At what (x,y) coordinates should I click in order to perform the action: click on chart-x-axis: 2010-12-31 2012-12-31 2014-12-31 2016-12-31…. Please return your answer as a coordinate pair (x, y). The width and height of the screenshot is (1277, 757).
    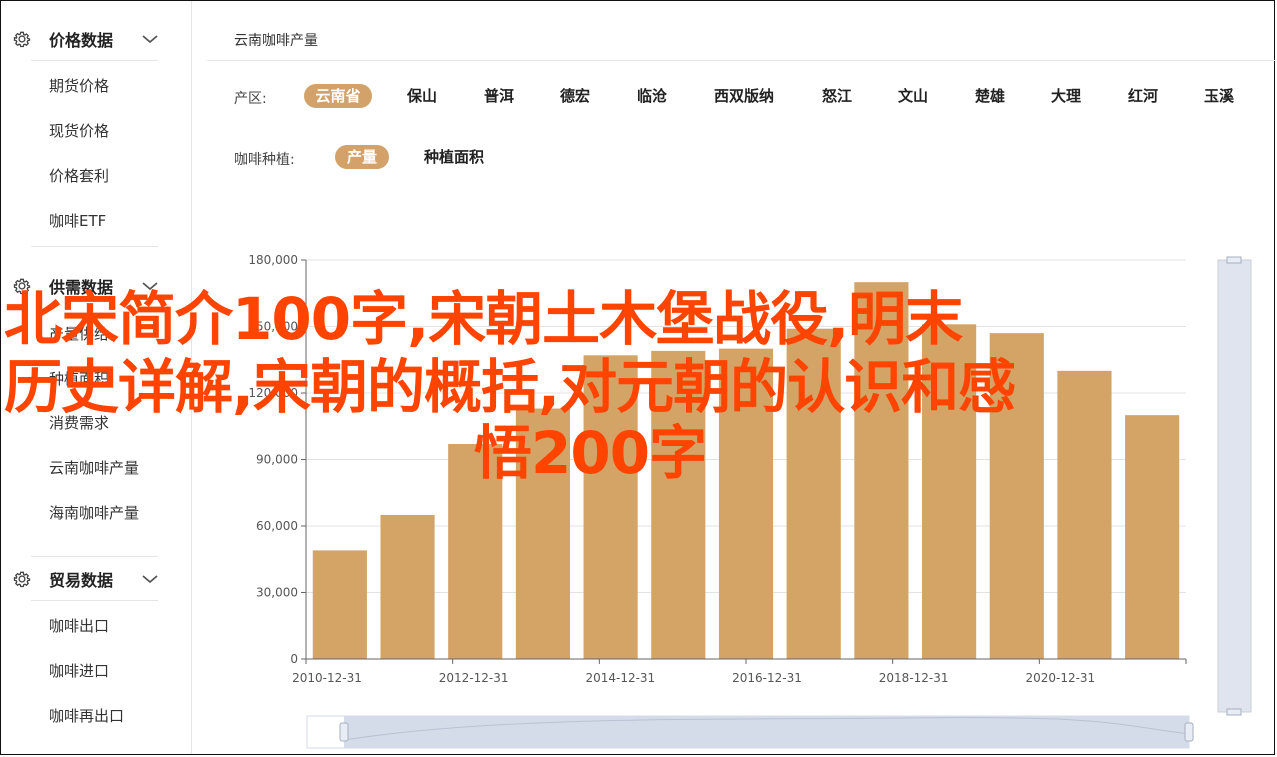
    Looking at the image, I should click on (739, 671).